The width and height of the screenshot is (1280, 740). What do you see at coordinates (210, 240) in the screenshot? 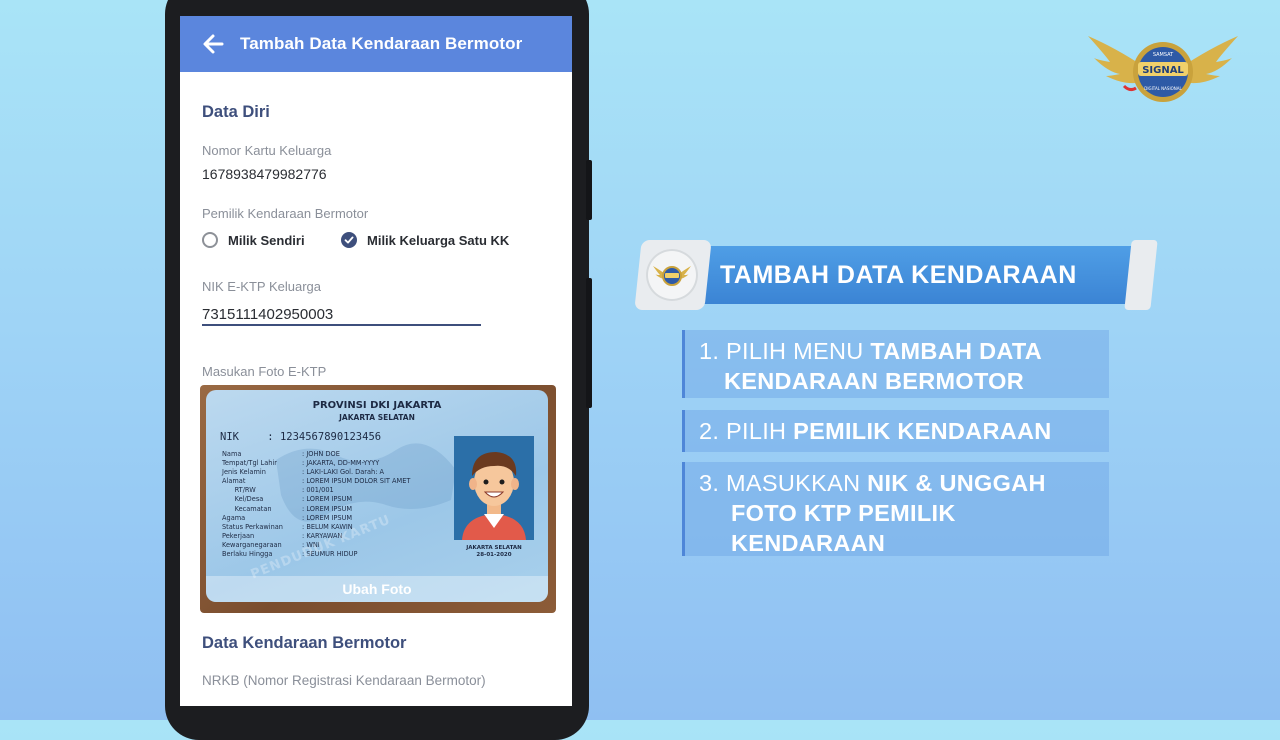
I see `radio-unchecked-icon` at bounding box center [210, 240].